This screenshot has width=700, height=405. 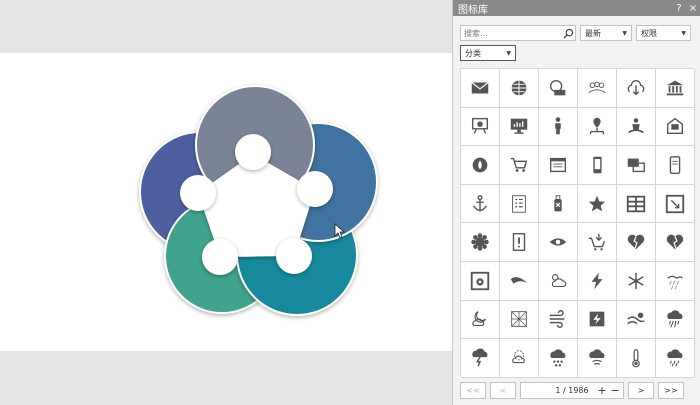 I want to click on global-network-icon, so click(x=519, y=88).